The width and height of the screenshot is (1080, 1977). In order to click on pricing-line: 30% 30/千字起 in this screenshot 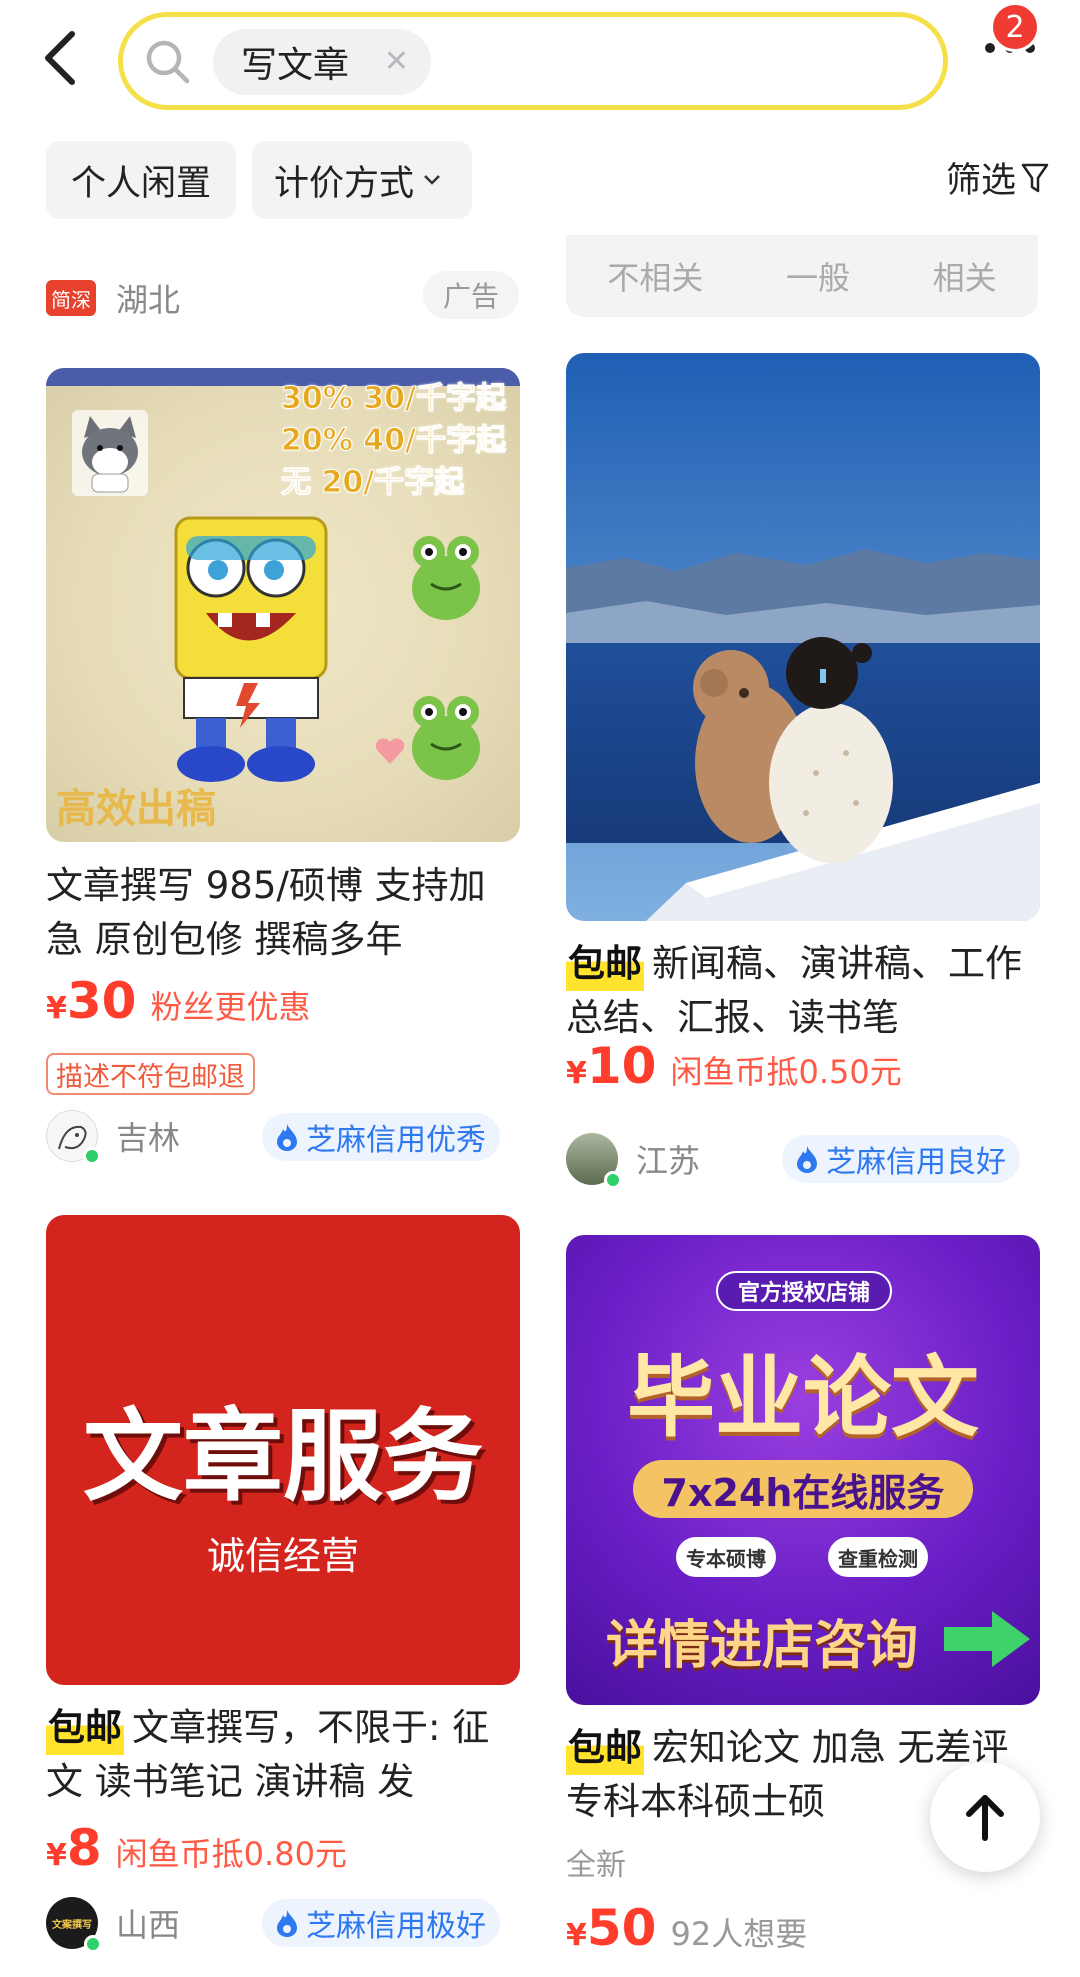, I will do `click(394, 399)`.